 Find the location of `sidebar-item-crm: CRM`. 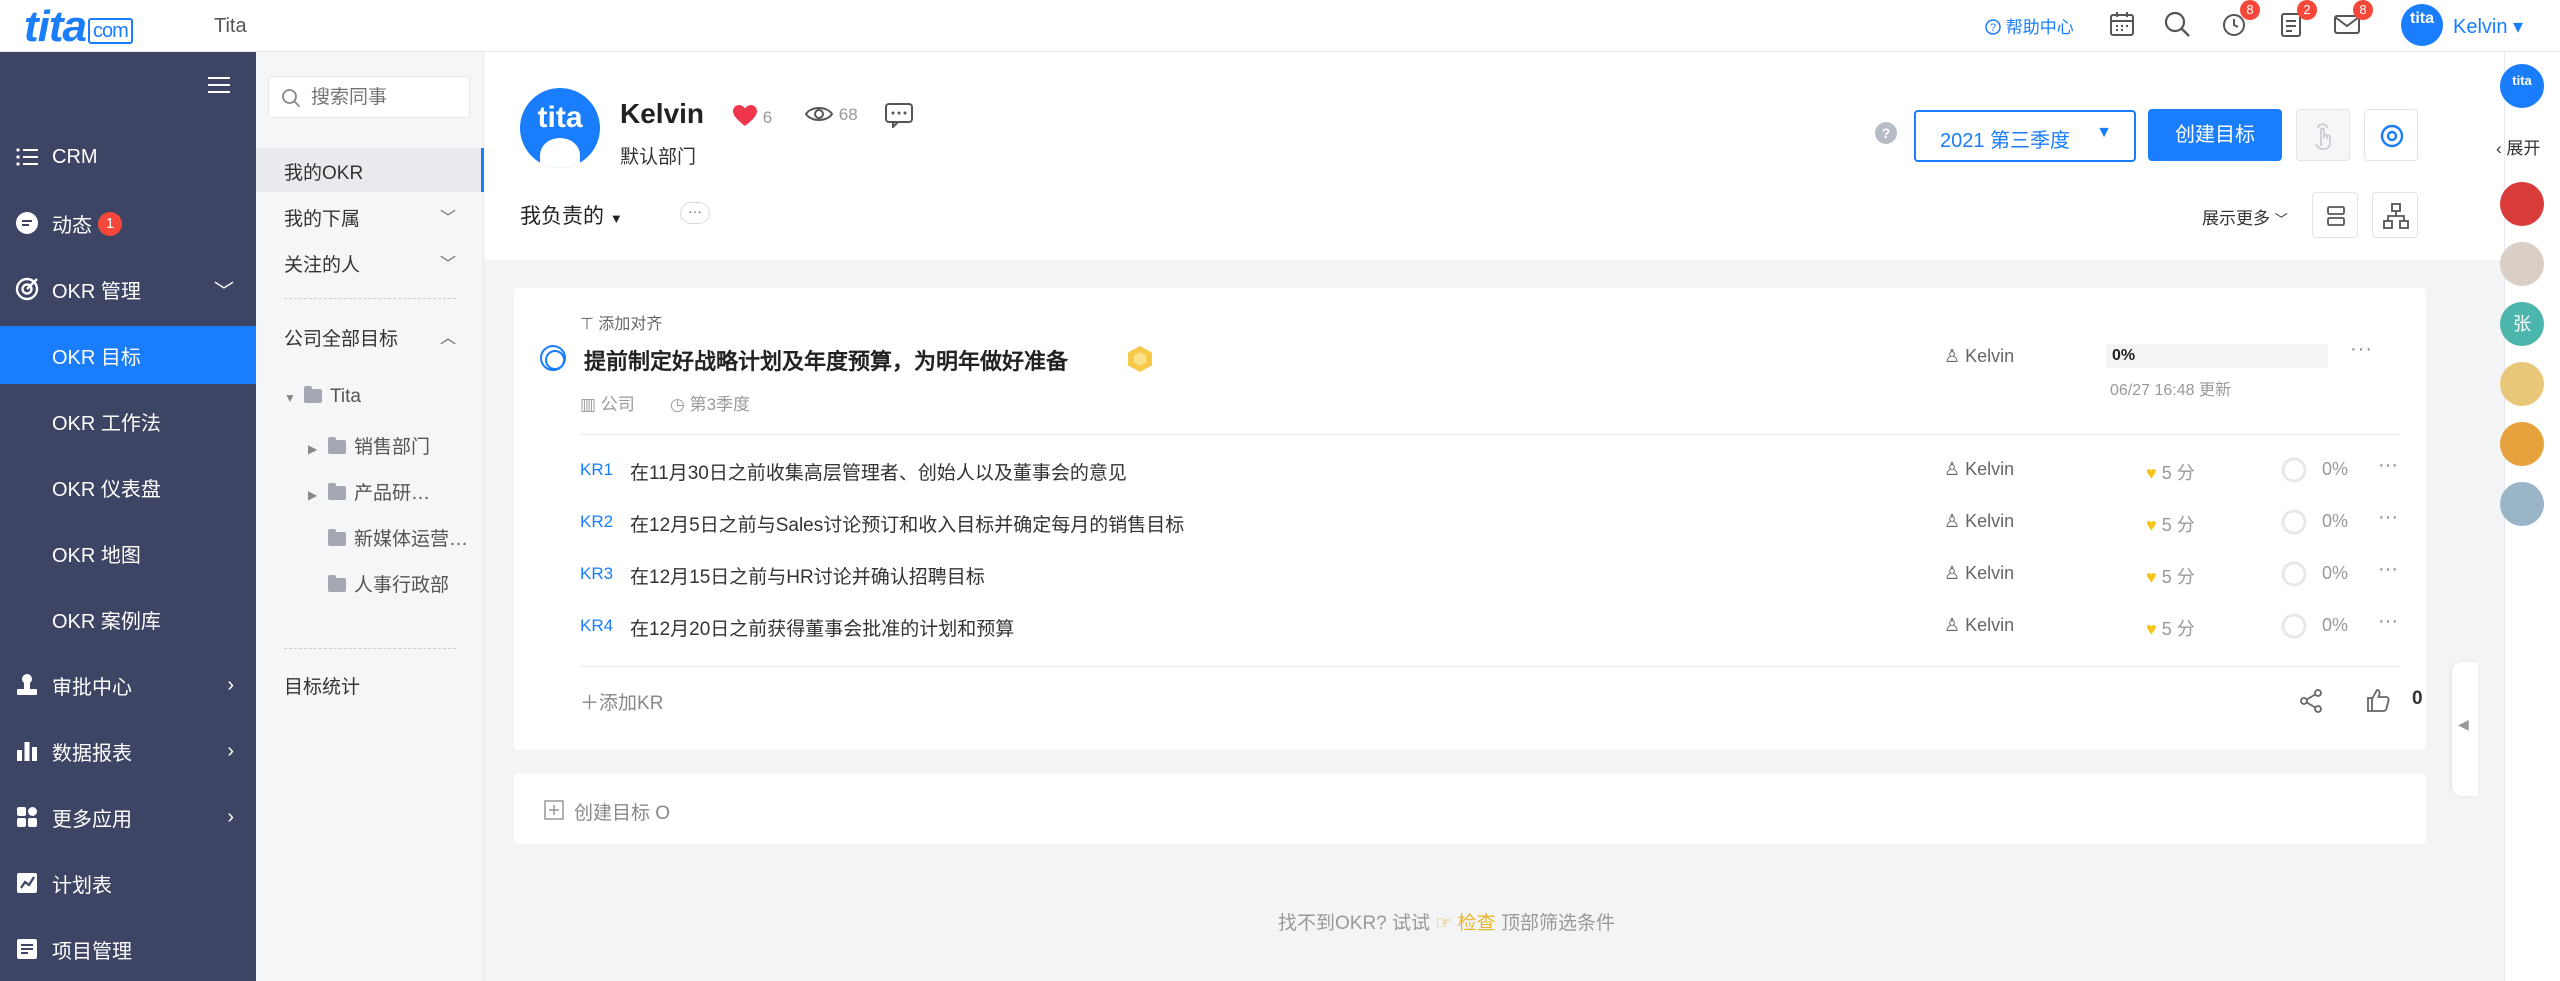

sidebar-item-crm: CRM is located at coordinates (128, 157).